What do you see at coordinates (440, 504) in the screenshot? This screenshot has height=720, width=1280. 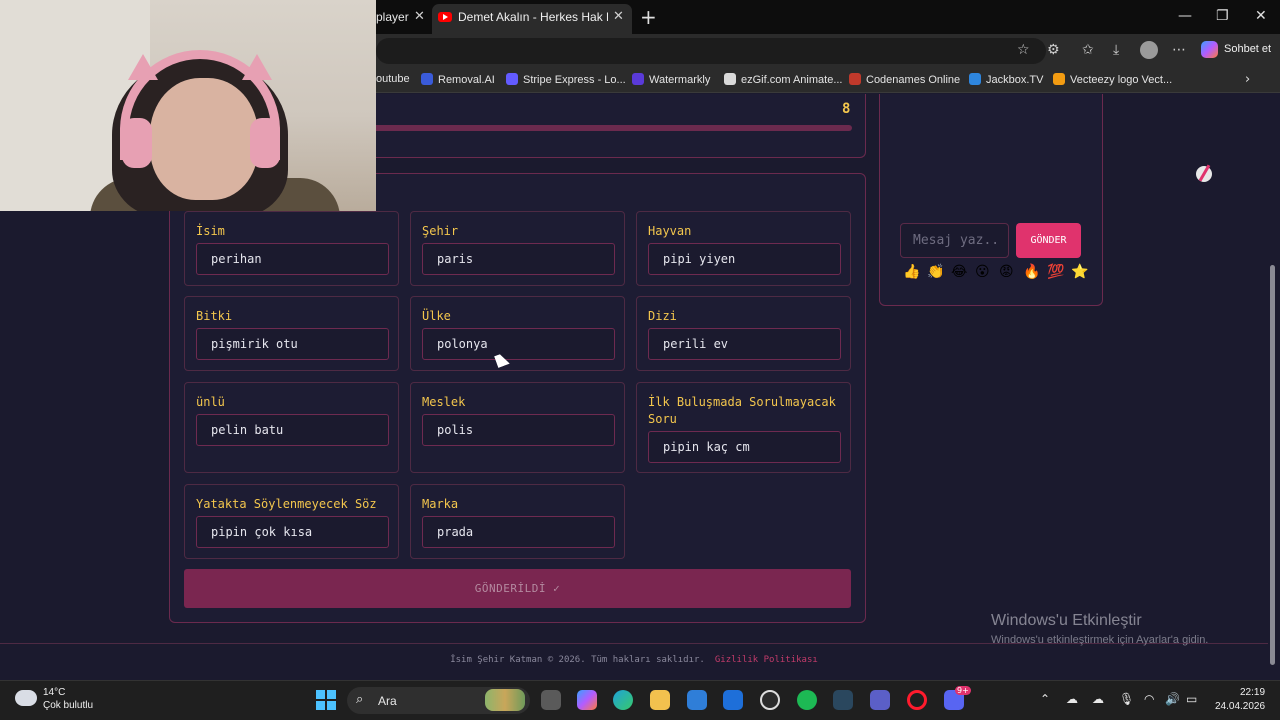 I see `category-label: Marka` at bounding box center [440, 504].